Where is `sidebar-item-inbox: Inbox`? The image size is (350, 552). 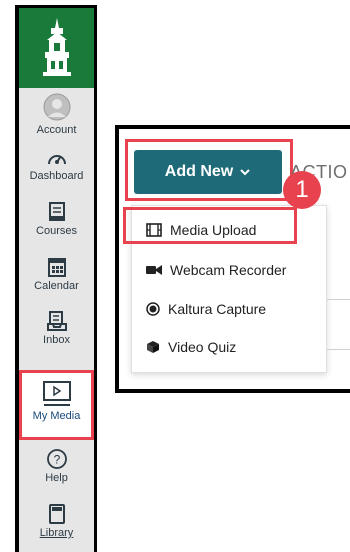
sidebar-item-inbox: Inbox is located at coordinates (56, 328).